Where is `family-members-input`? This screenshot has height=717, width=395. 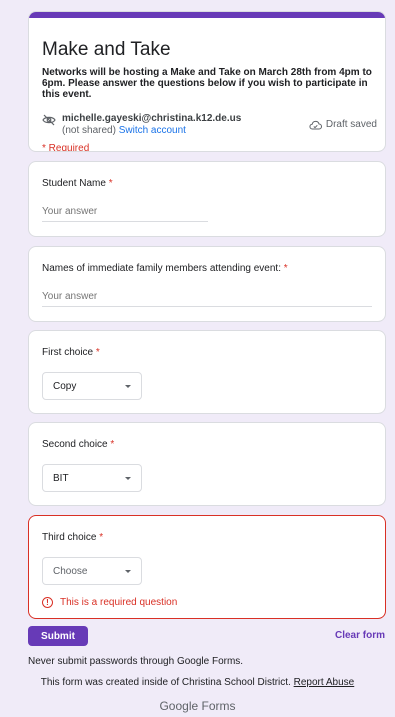 family-members-input is located at coordinates (207, 299).